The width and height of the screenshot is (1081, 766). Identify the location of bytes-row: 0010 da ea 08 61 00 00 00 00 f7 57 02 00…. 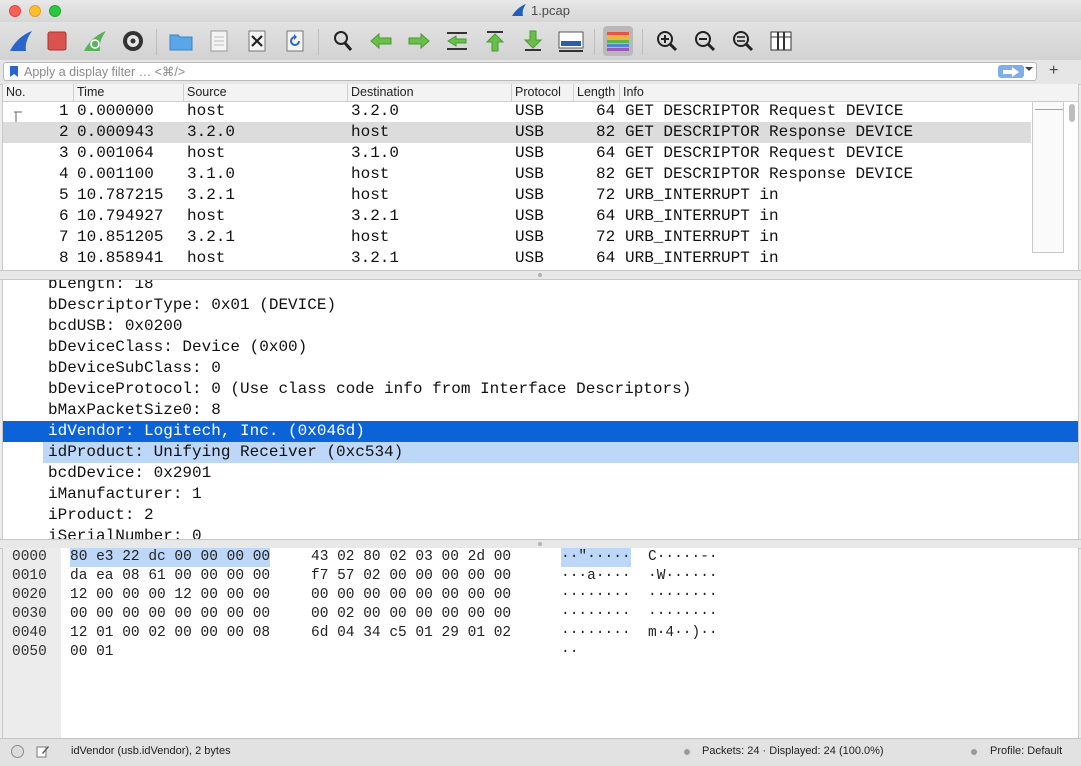
(540, 576).